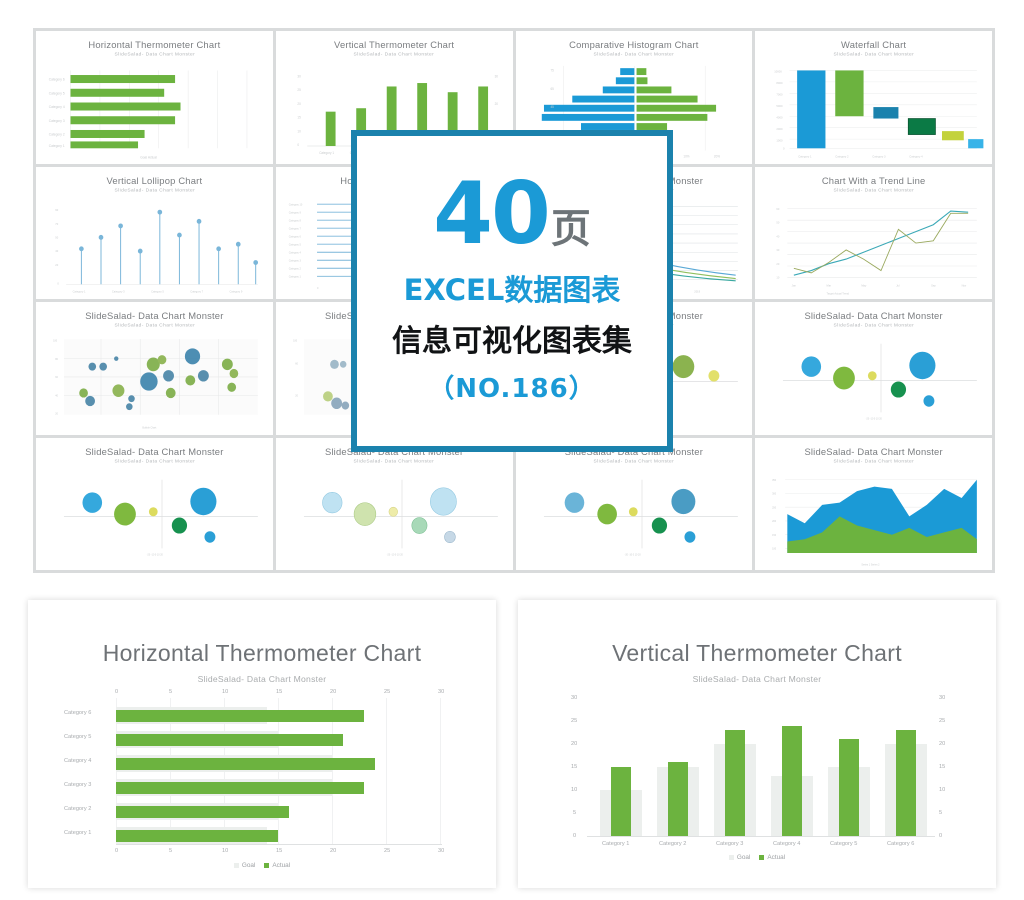 The width and height of the screenshot is (1024, 900). Describe the element at coordinates (299, 118) in the screenshot. I see `svg-text: 15` at that location.